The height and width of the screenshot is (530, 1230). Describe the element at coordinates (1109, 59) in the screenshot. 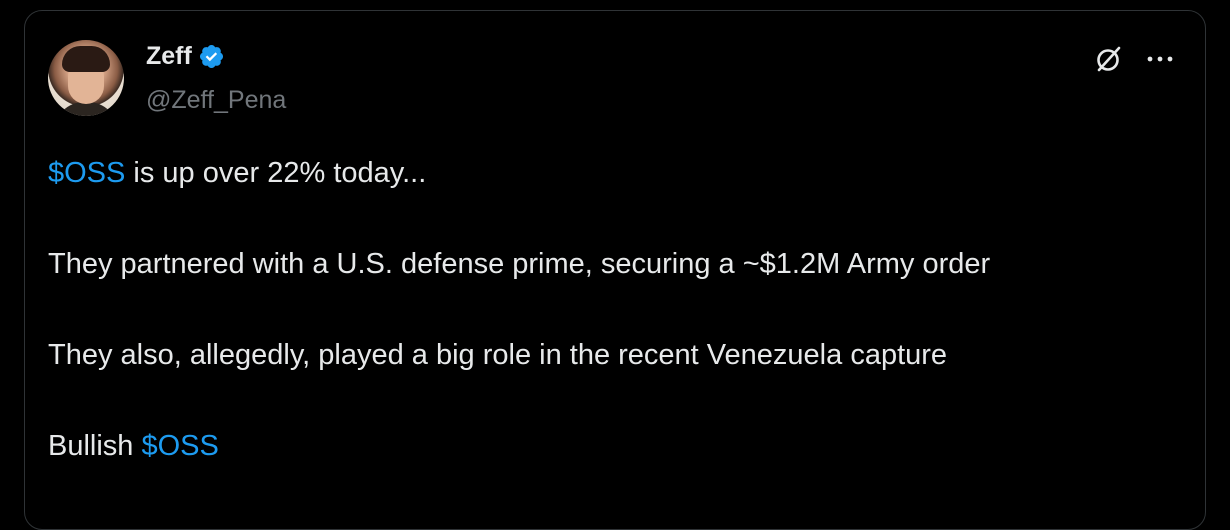

I see `grok-icon` at that location.